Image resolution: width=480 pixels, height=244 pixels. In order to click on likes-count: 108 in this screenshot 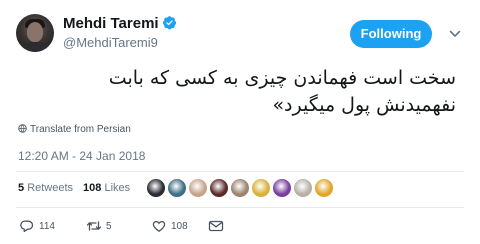, I will do `click(92, 188)`.